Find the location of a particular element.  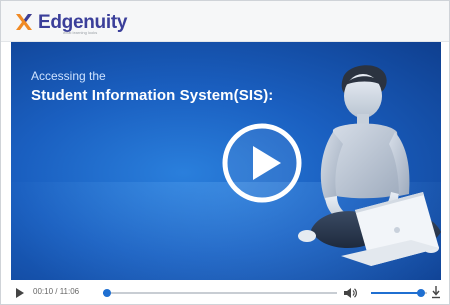

time-display: 00:10 / 11:06 is located at coordinates (56, 291).